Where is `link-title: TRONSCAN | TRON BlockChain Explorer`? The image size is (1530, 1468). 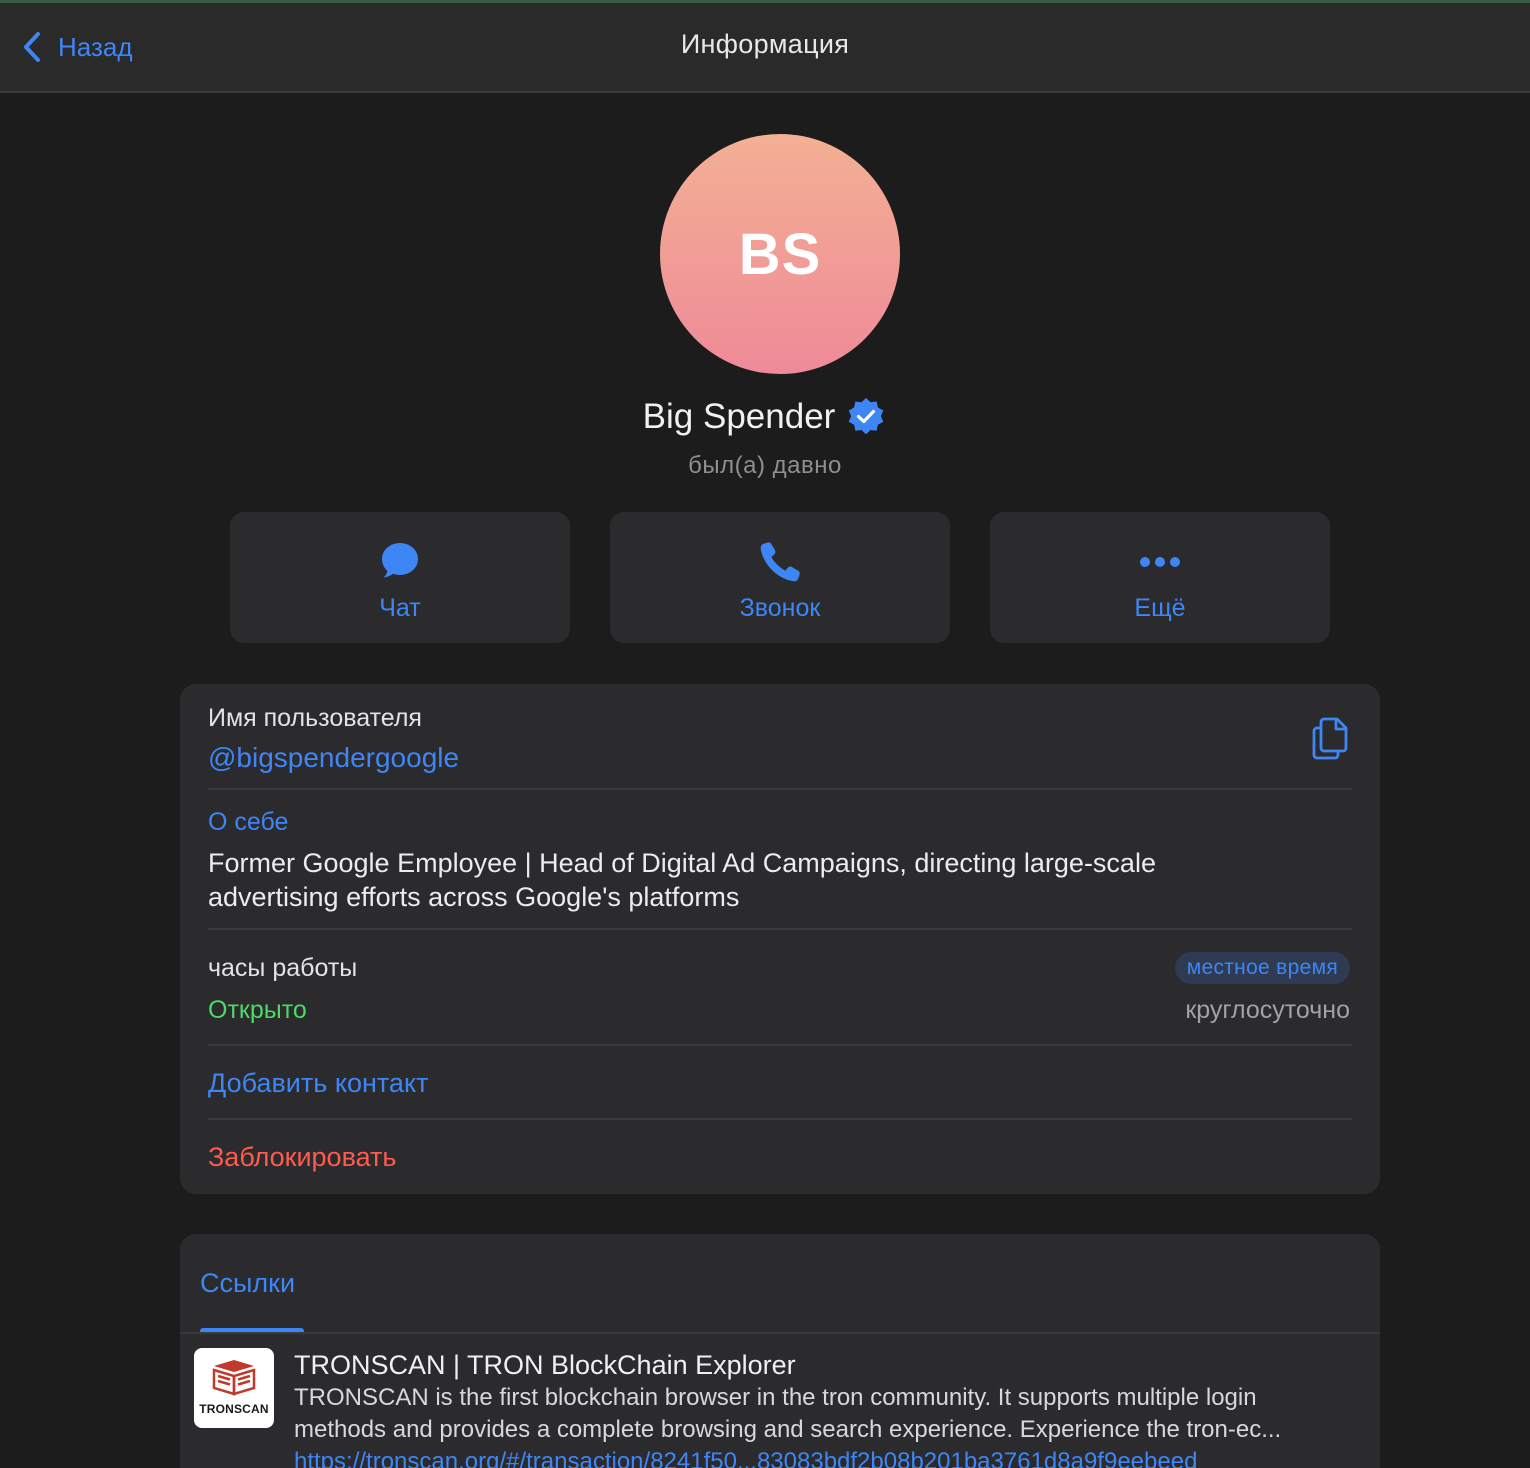 link-title: TRONSCAN | TRON BlockChain Explorer is located at coordinates (545, 1365).